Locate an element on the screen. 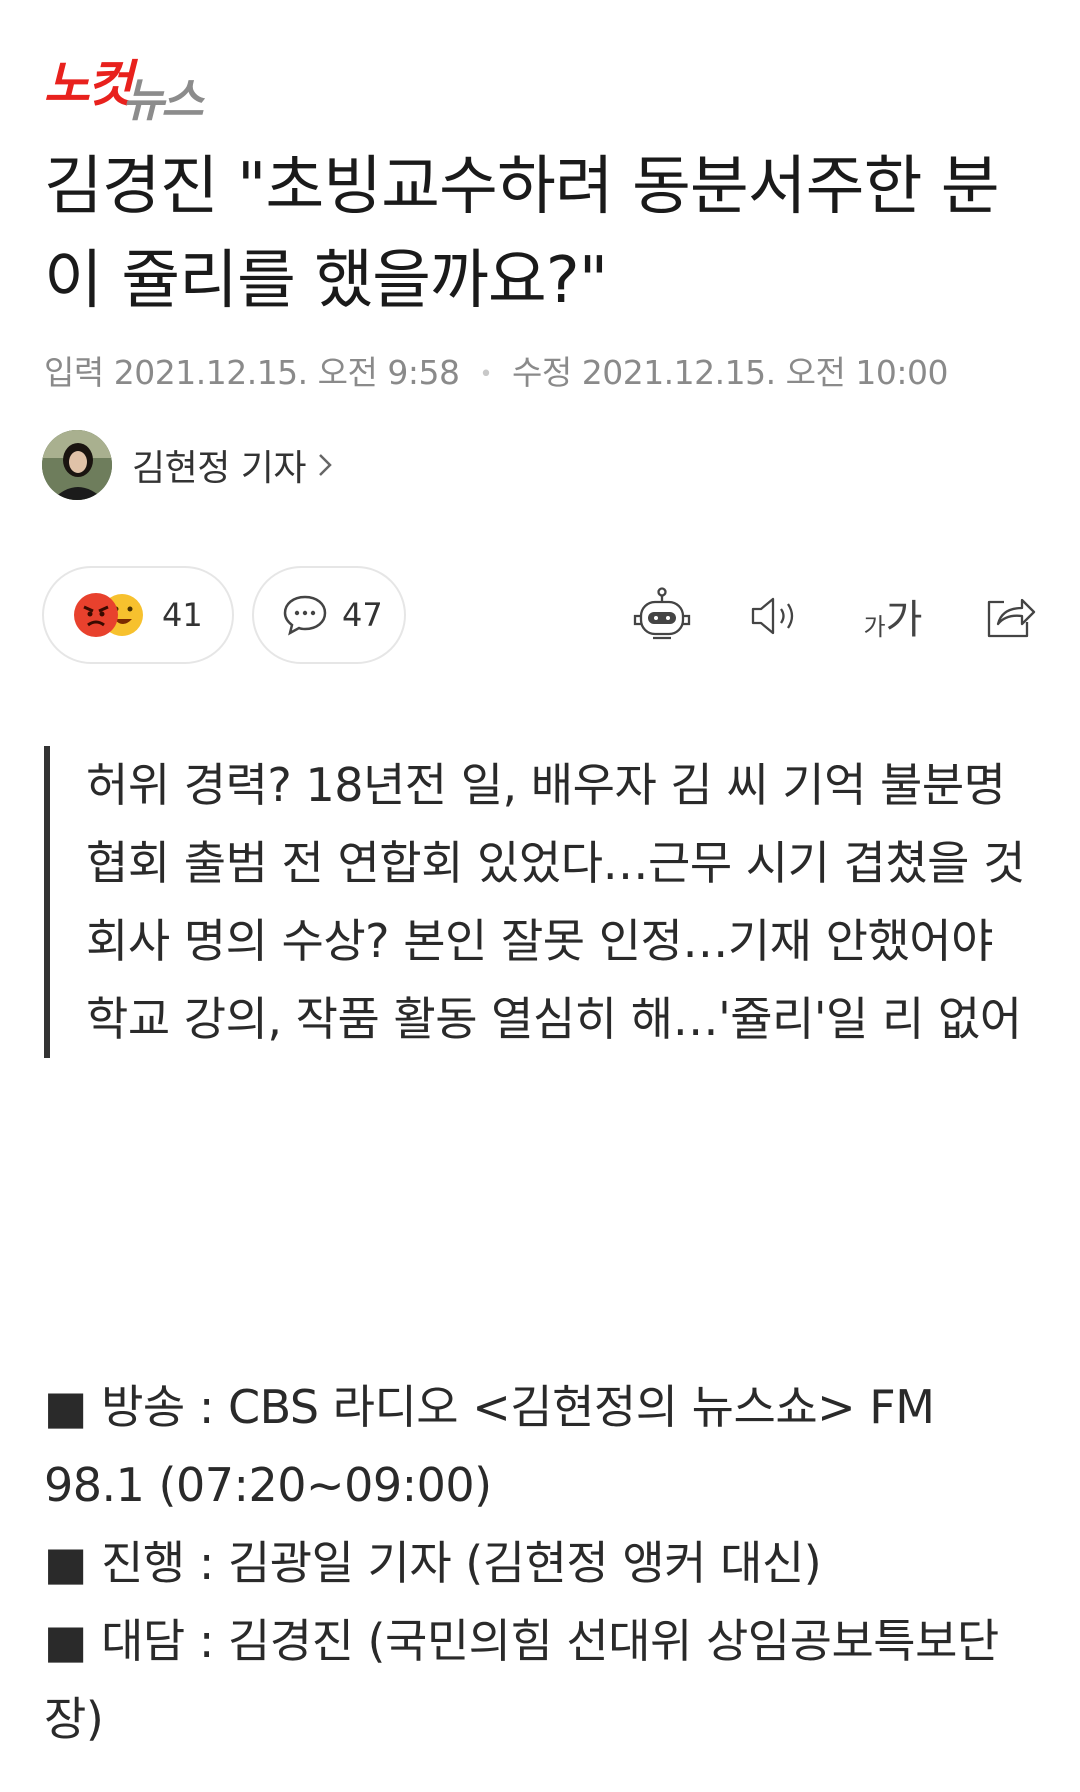  share-icon is located at coordinates (1011, 618).